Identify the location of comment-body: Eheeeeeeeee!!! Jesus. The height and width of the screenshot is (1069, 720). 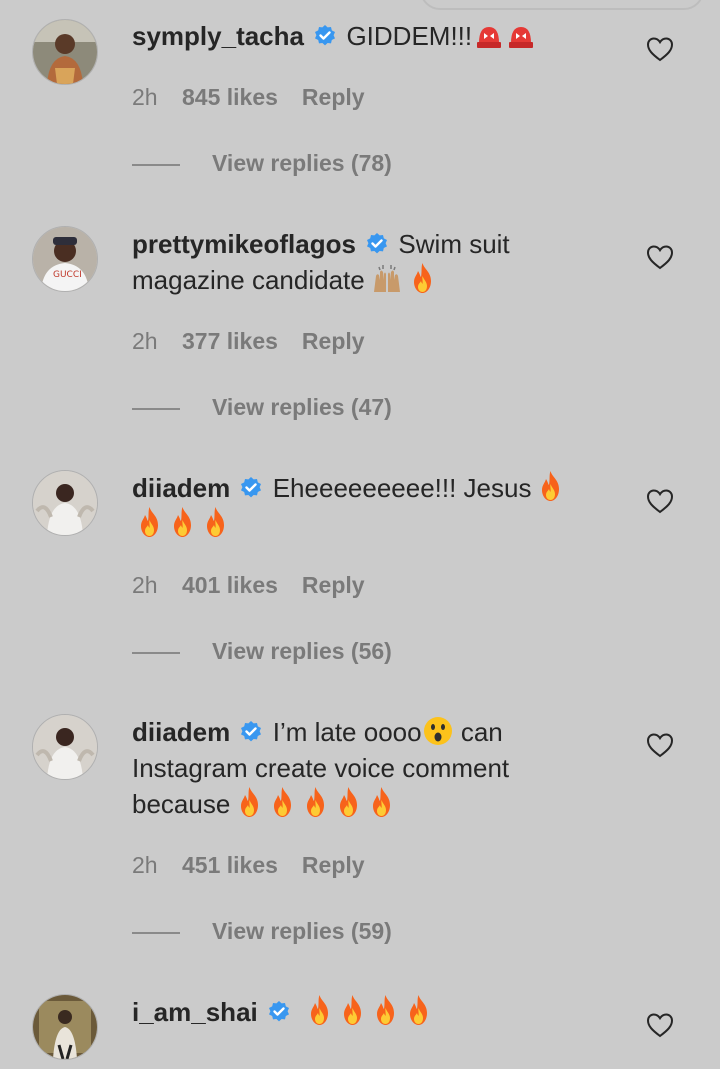
(402, 488).